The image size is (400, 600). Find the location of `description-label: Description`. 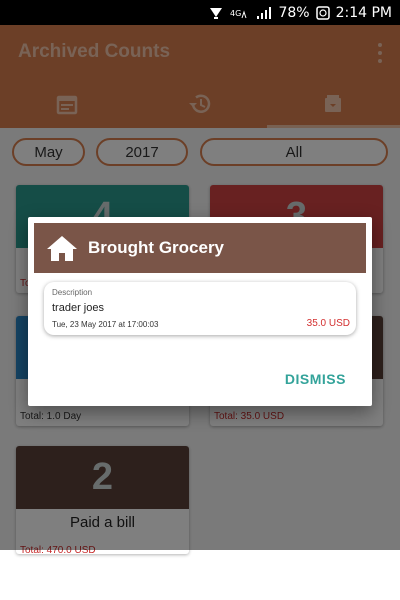

description-label: Description is located at coordinates (72, 292).